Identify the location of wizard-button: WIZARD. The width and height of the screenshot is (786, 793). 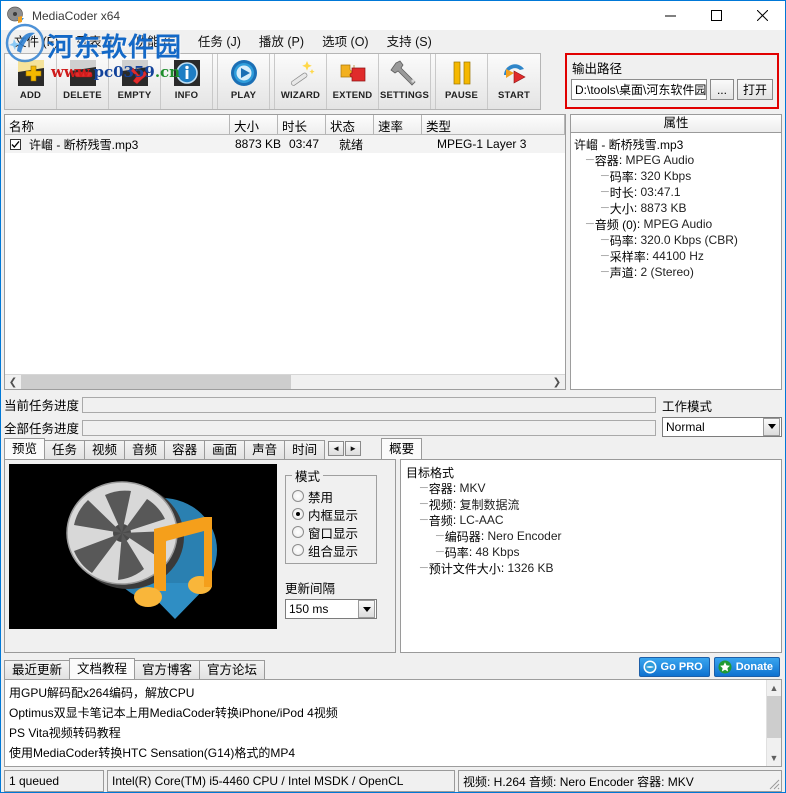
(301, 81).